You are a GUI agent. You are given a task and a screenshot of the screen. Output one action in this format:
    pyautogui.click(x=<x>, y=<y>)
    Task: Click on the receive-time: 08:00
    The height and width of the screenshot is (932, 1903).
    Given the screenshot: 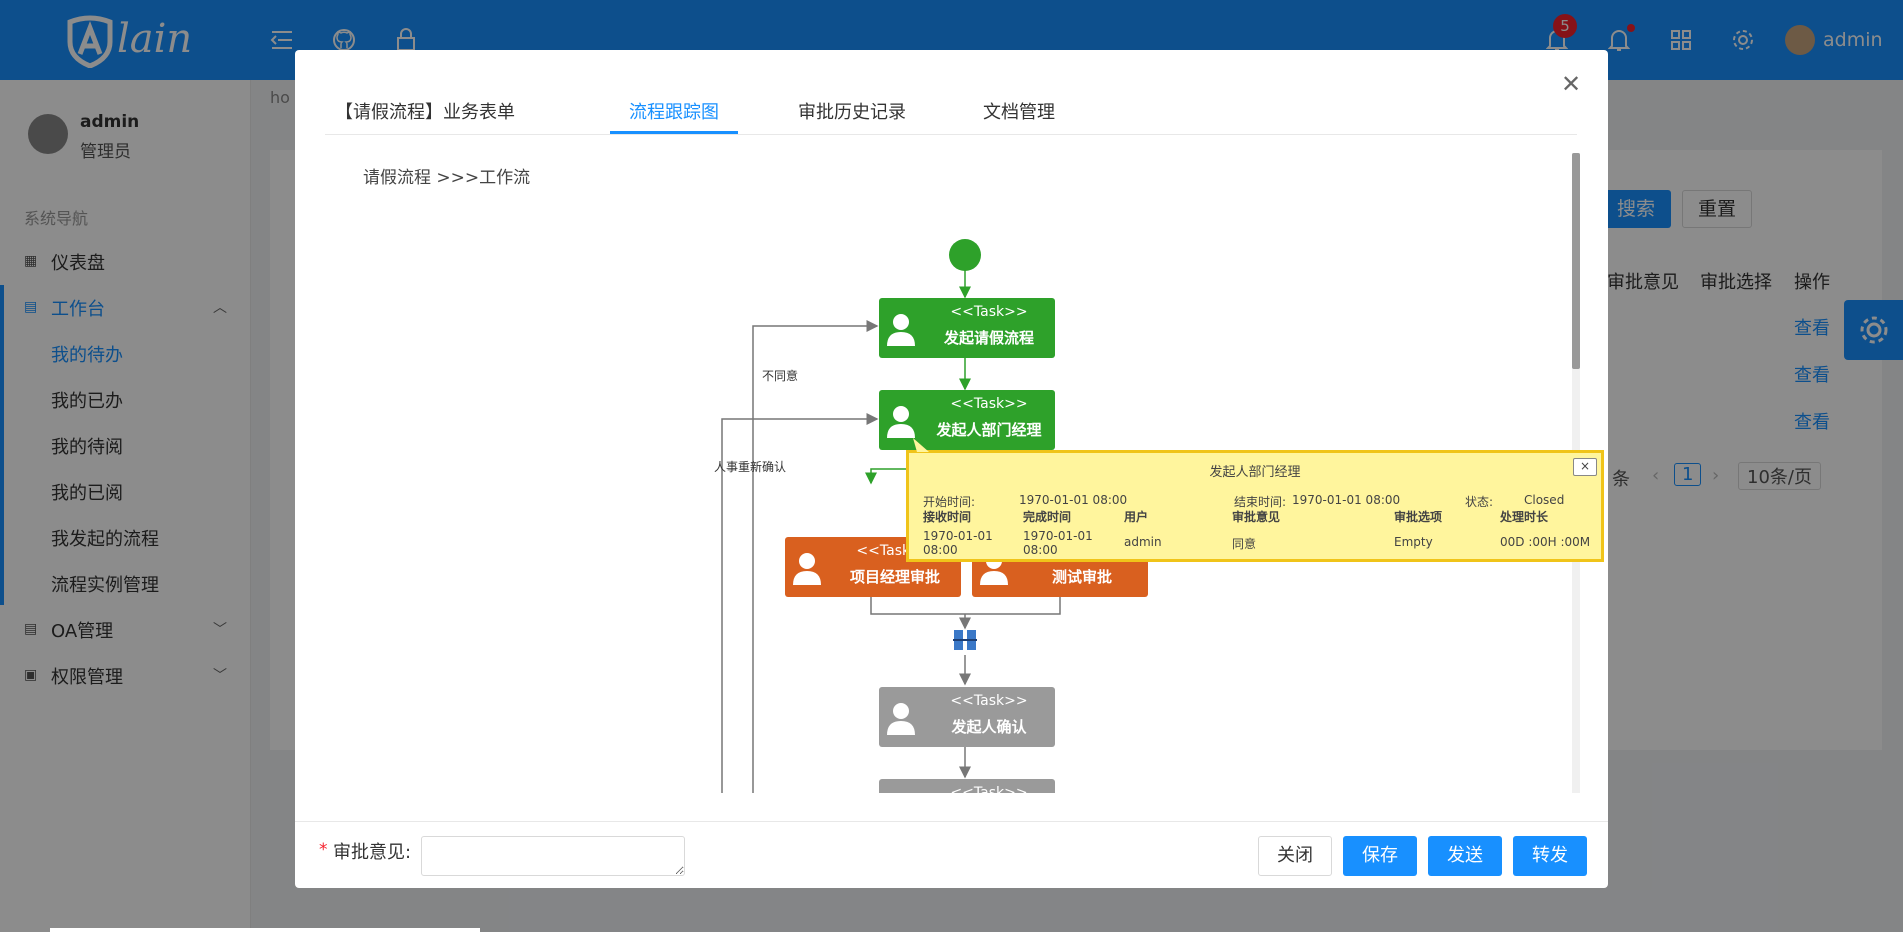 What is the action you would take?
    pyautogui.click(x=940, y=550)
    